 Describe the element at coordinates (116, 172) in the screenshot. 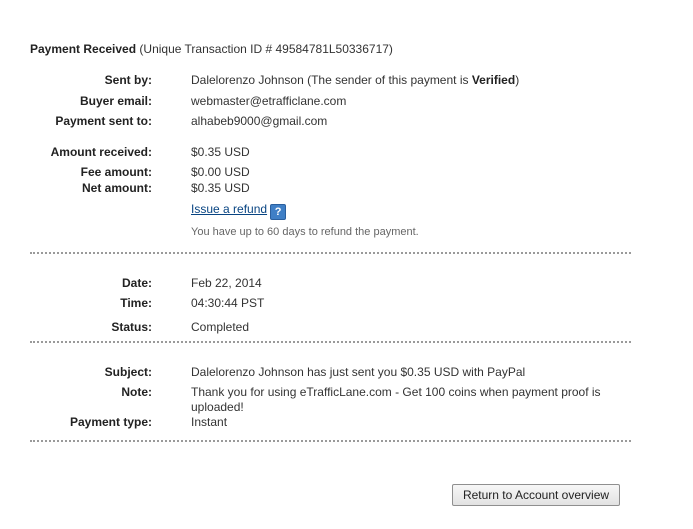

I see `fee-amount-label: Fee amount:` at that location.